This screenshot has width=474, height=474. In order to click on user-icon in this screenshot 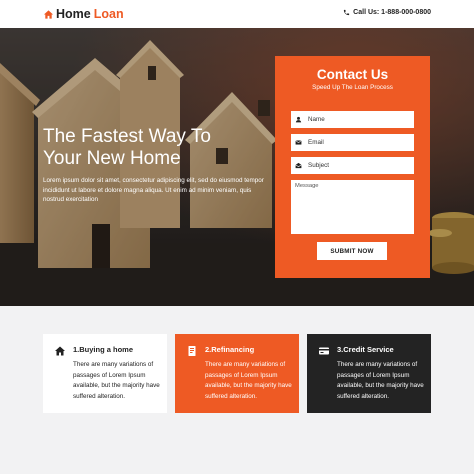, I will do `click(298, 119)`.